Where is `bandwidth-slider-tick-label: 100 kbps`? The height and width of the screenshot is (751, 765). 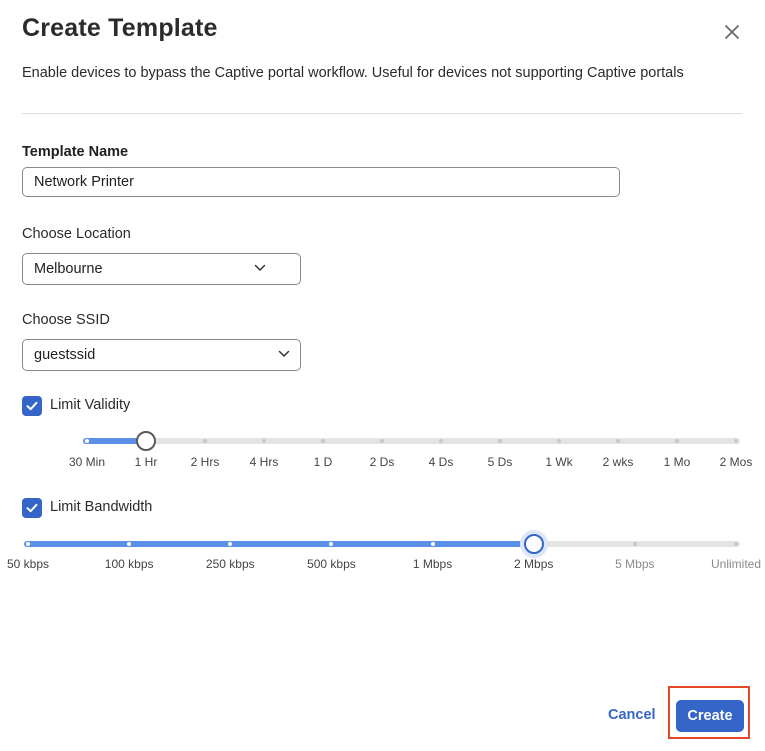
bandwidth-slider-tick-label: 100 kbps is located at coordinates (129, 564).